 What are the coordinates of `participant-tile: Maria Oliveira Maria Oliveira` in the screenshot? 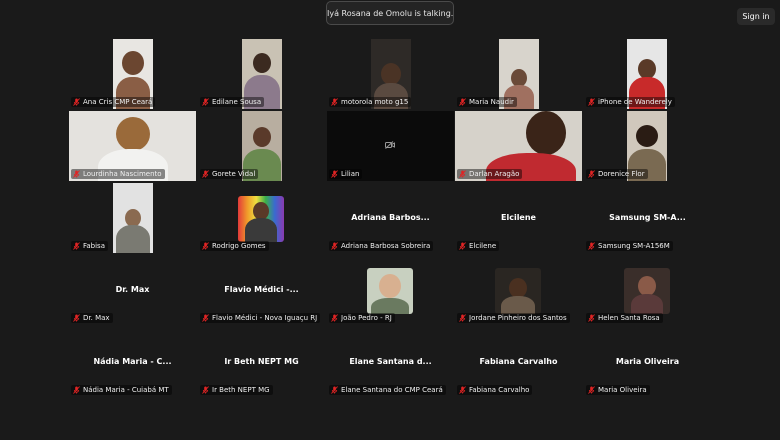 It's located at (647, 362).